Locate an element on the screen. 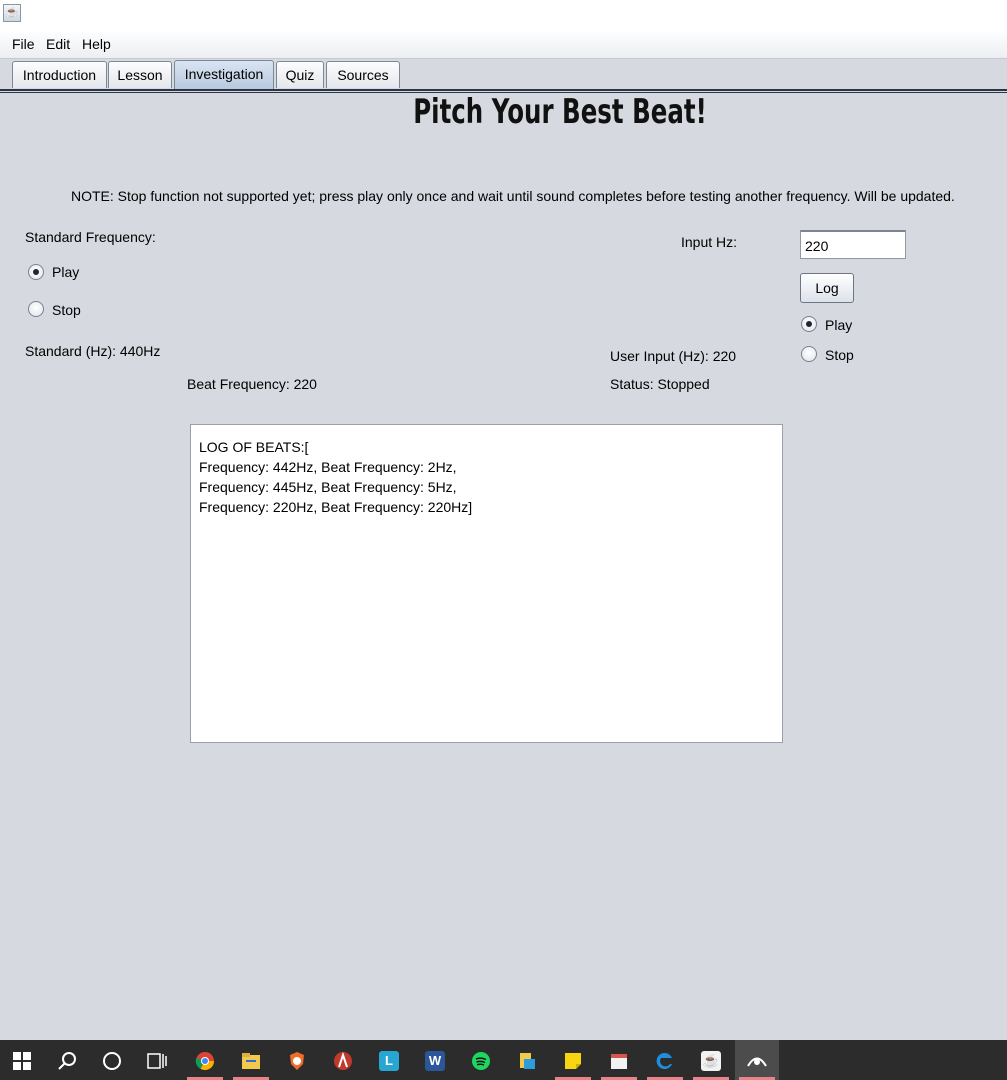  user-stop-radio is located at coordinates (809, 354).